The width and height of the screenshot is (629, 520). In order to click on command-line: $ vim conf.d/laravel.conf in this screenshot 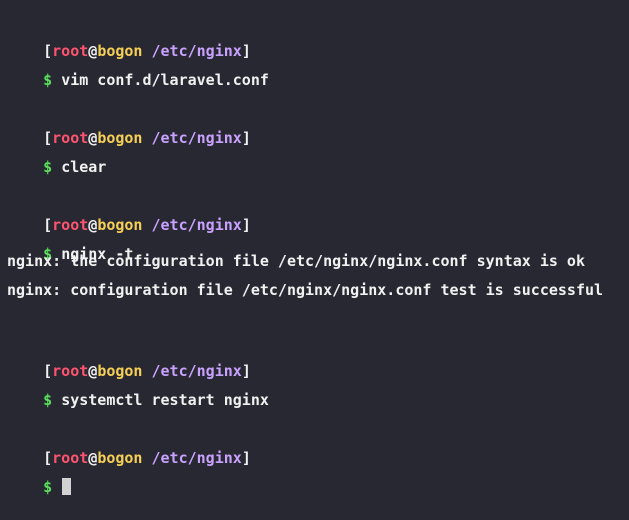, I will do `click(138, 68)`.